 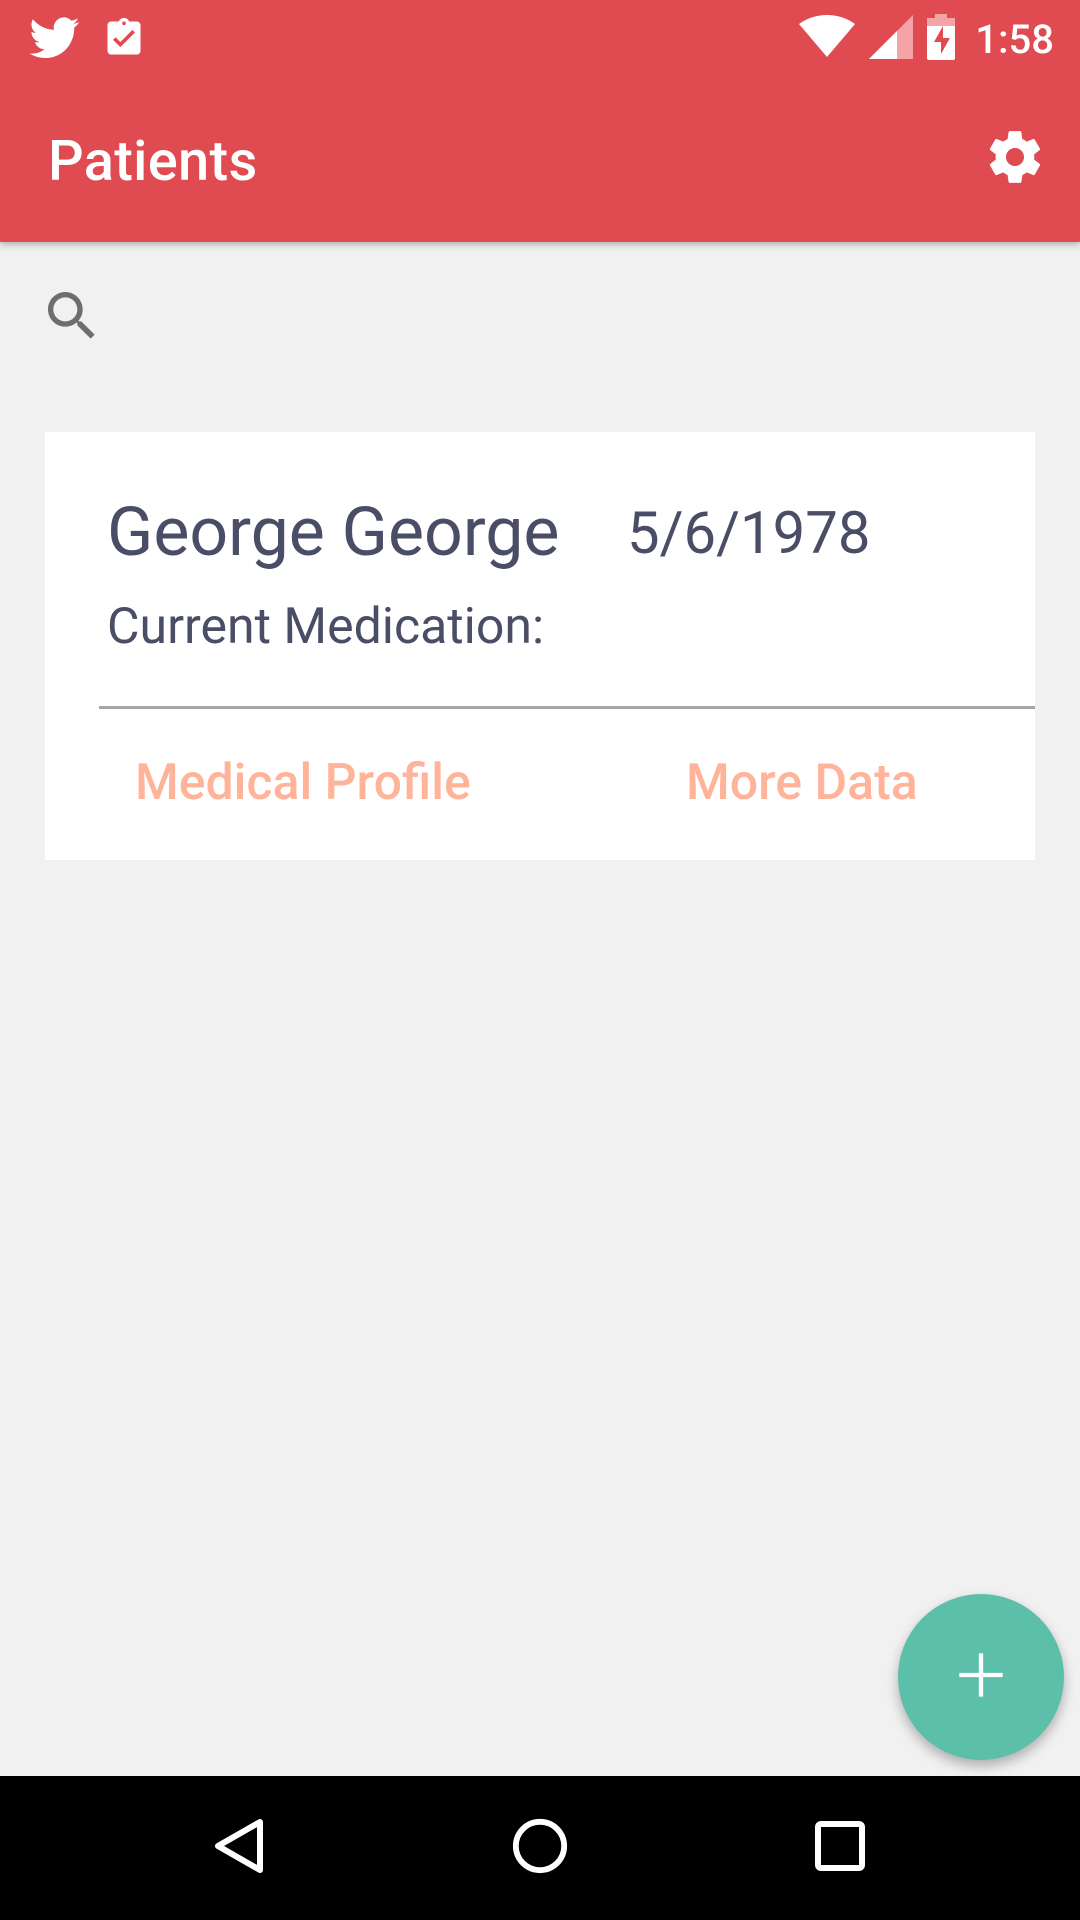 I want to click on twitter-icon, so click(x=54, y=40).